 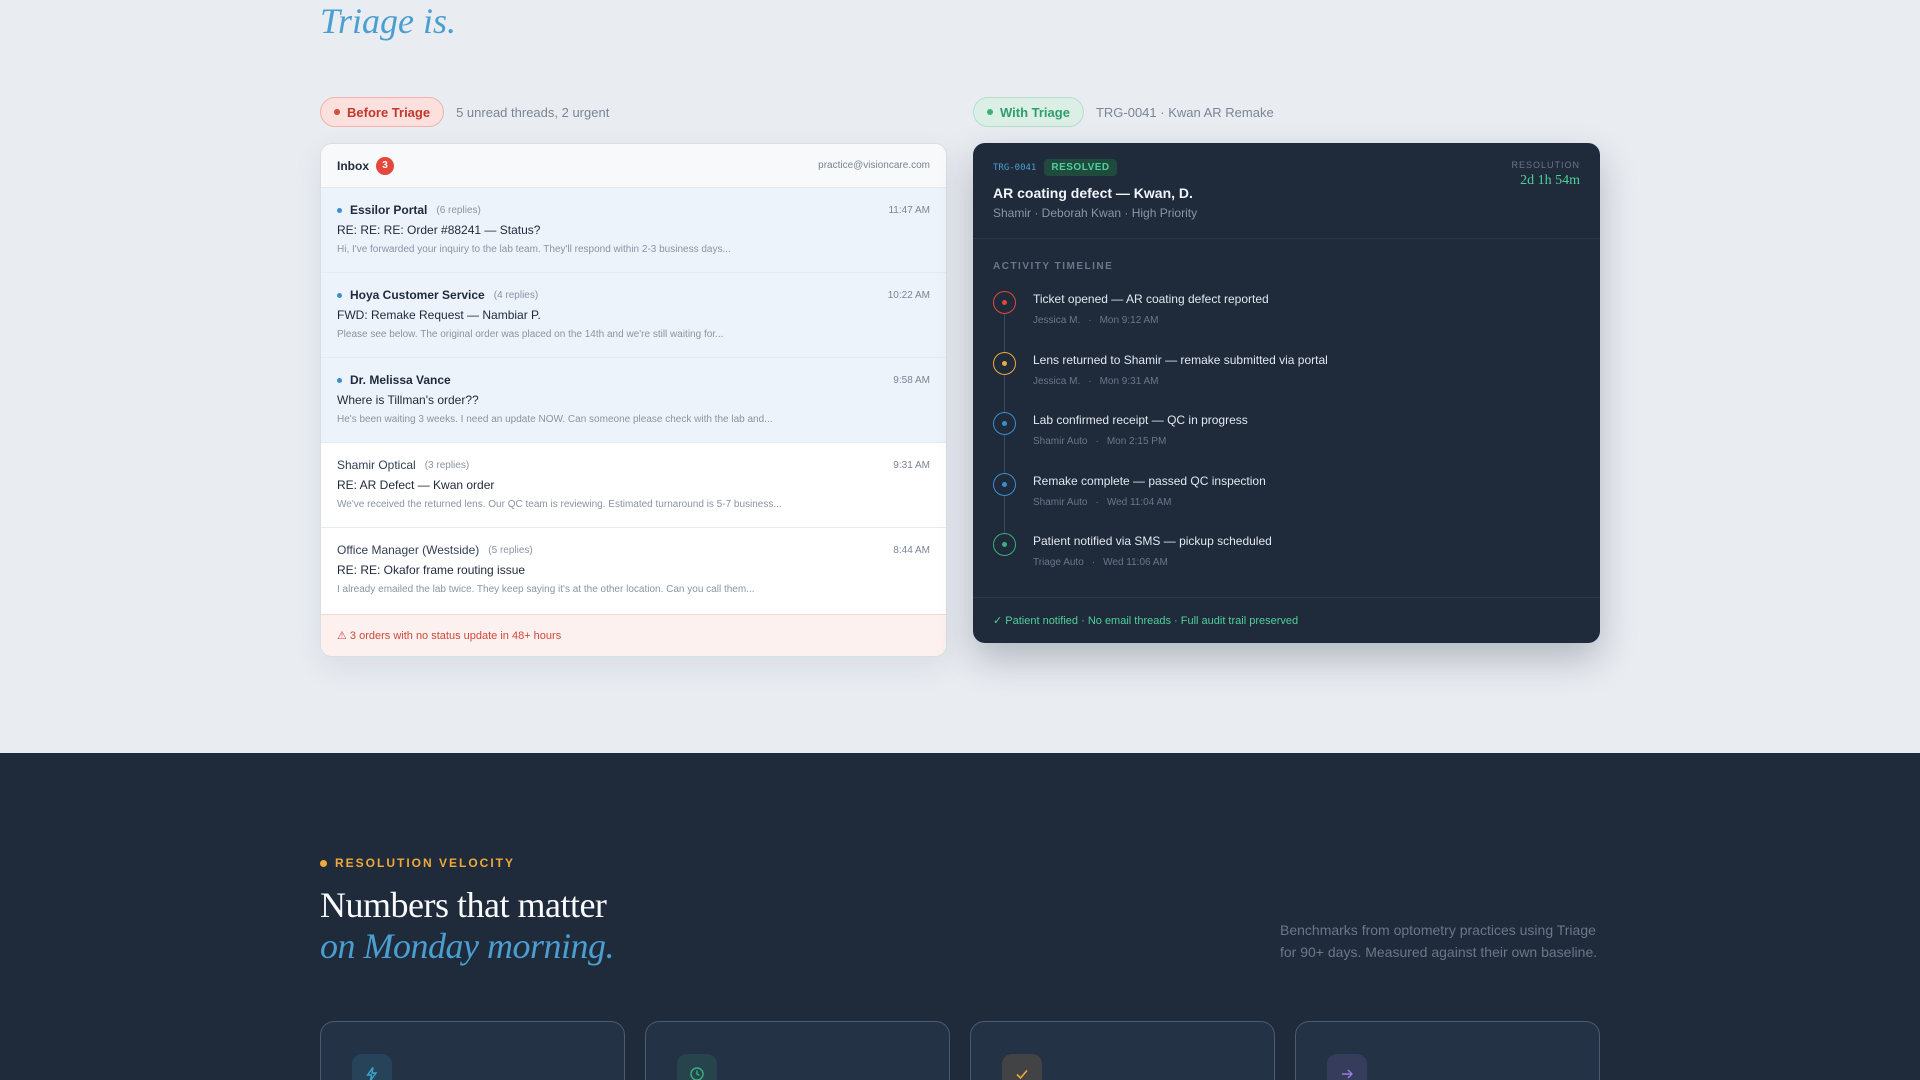 I want to click on email-subject: RE: RE: Okafor frame routing issue, so click(x=431, y=570).